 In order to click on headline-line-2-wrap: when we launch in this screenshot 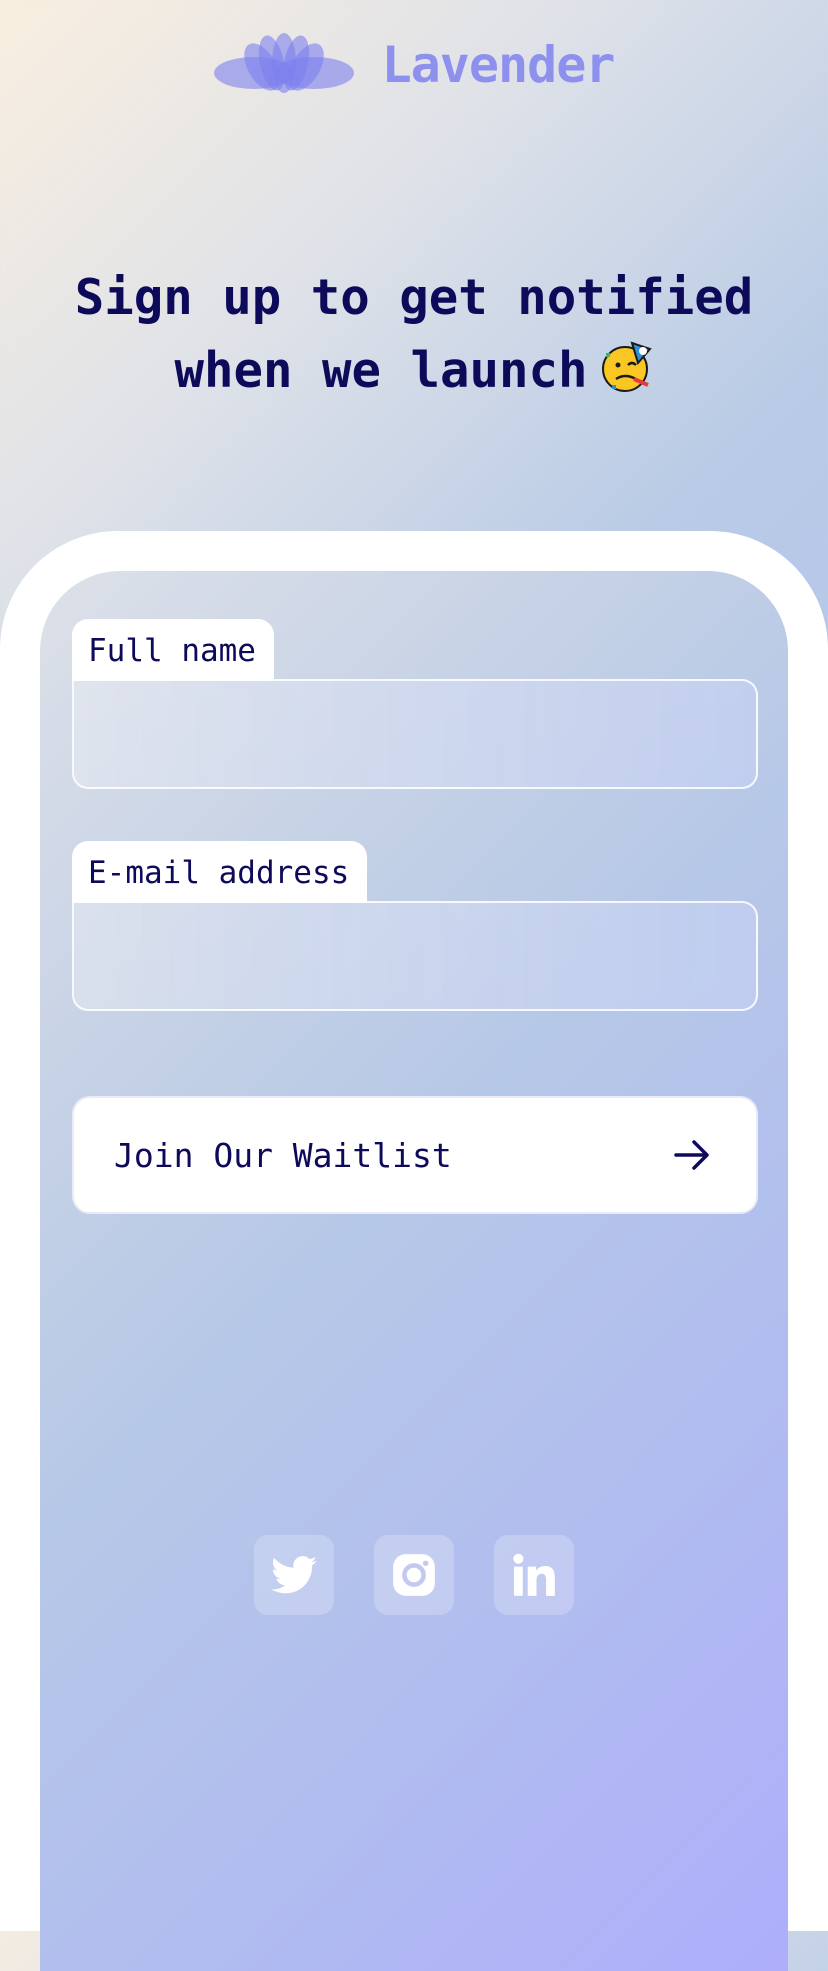, I will do `click(414, 370)`.